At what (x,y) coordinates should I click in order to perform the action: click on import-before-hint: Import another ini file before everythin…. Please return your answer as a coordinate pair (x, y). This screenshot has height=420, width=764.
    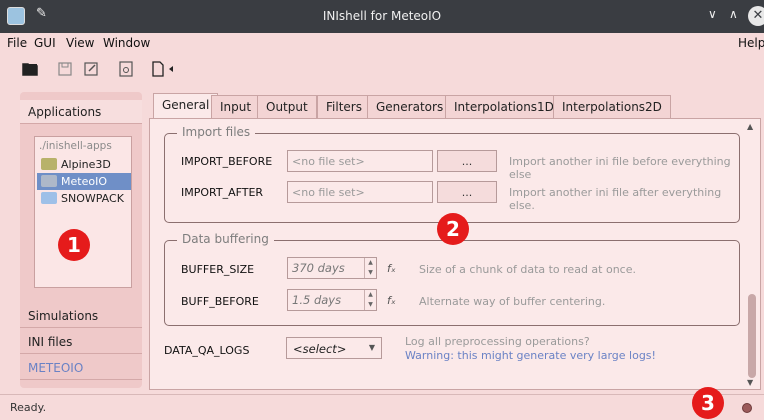
    Looking at the image, I should click on (620, 168).